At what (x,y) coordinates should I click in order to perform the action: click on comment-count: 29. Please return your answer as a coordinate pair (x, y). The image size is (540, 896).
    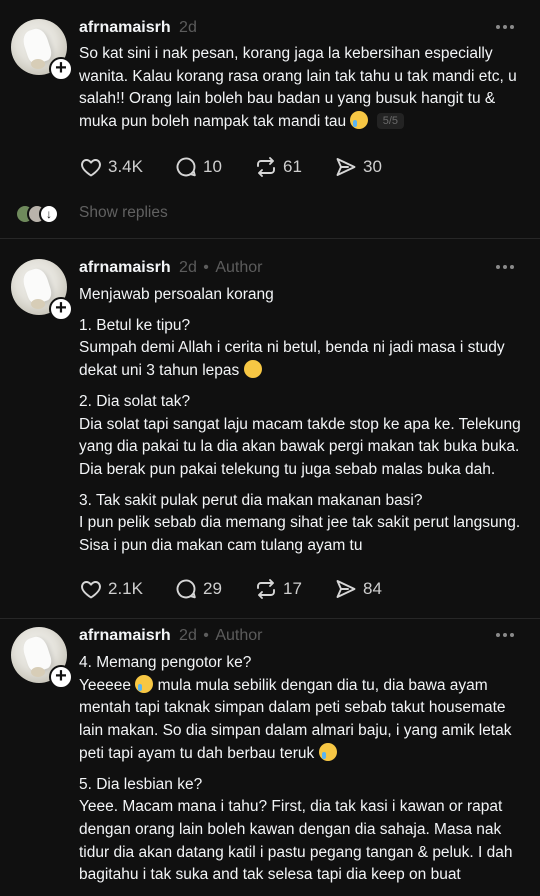
    Looking at the image, I should click on (212, 588).